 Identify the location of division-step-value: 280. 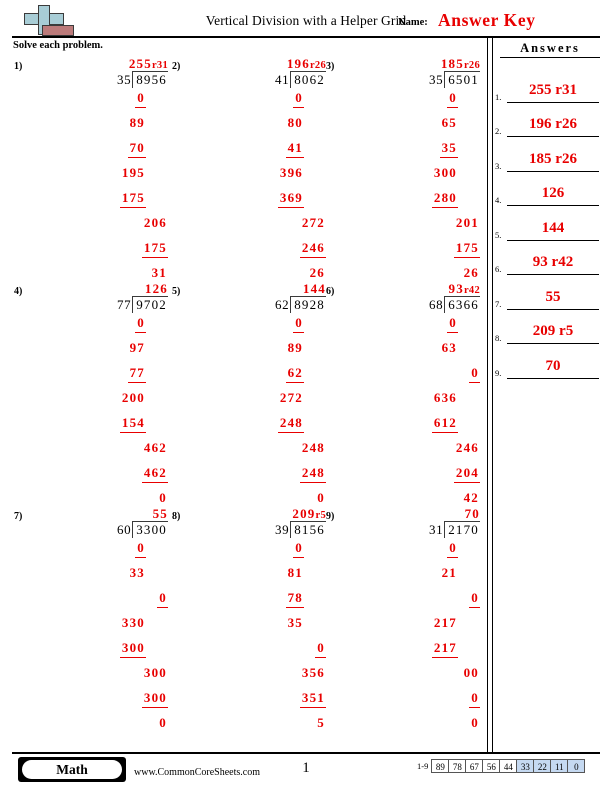
(444, 199).